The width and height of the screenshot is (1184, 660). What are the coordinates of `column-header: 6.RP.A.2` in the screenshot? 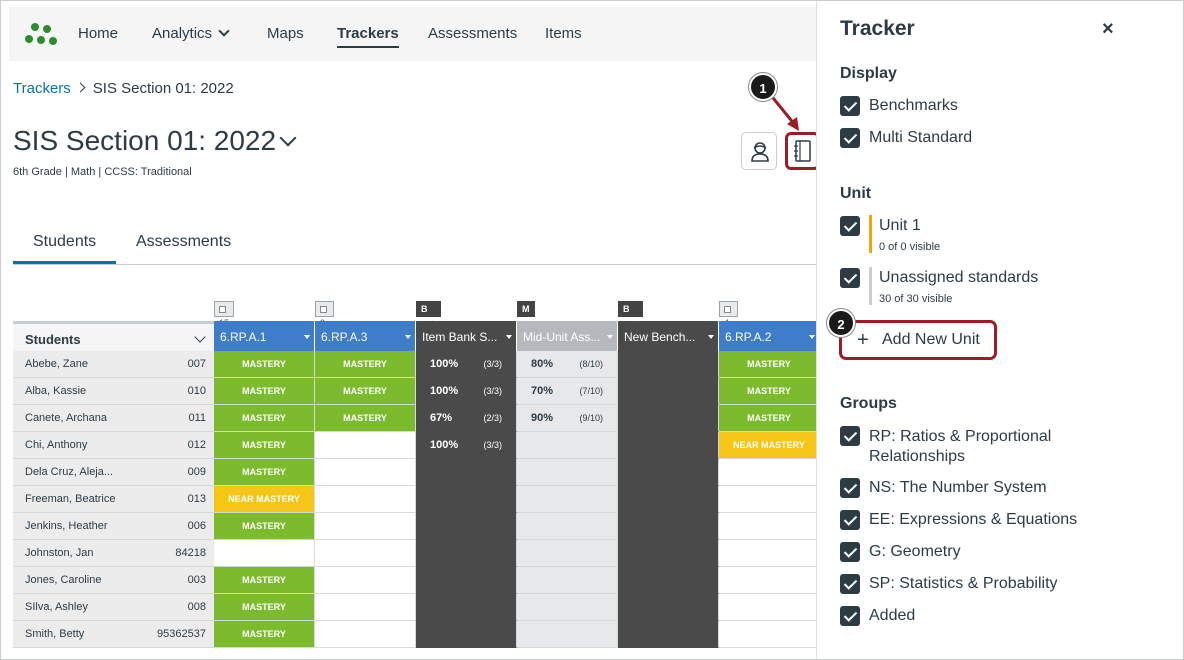 It's located at (769, 336).